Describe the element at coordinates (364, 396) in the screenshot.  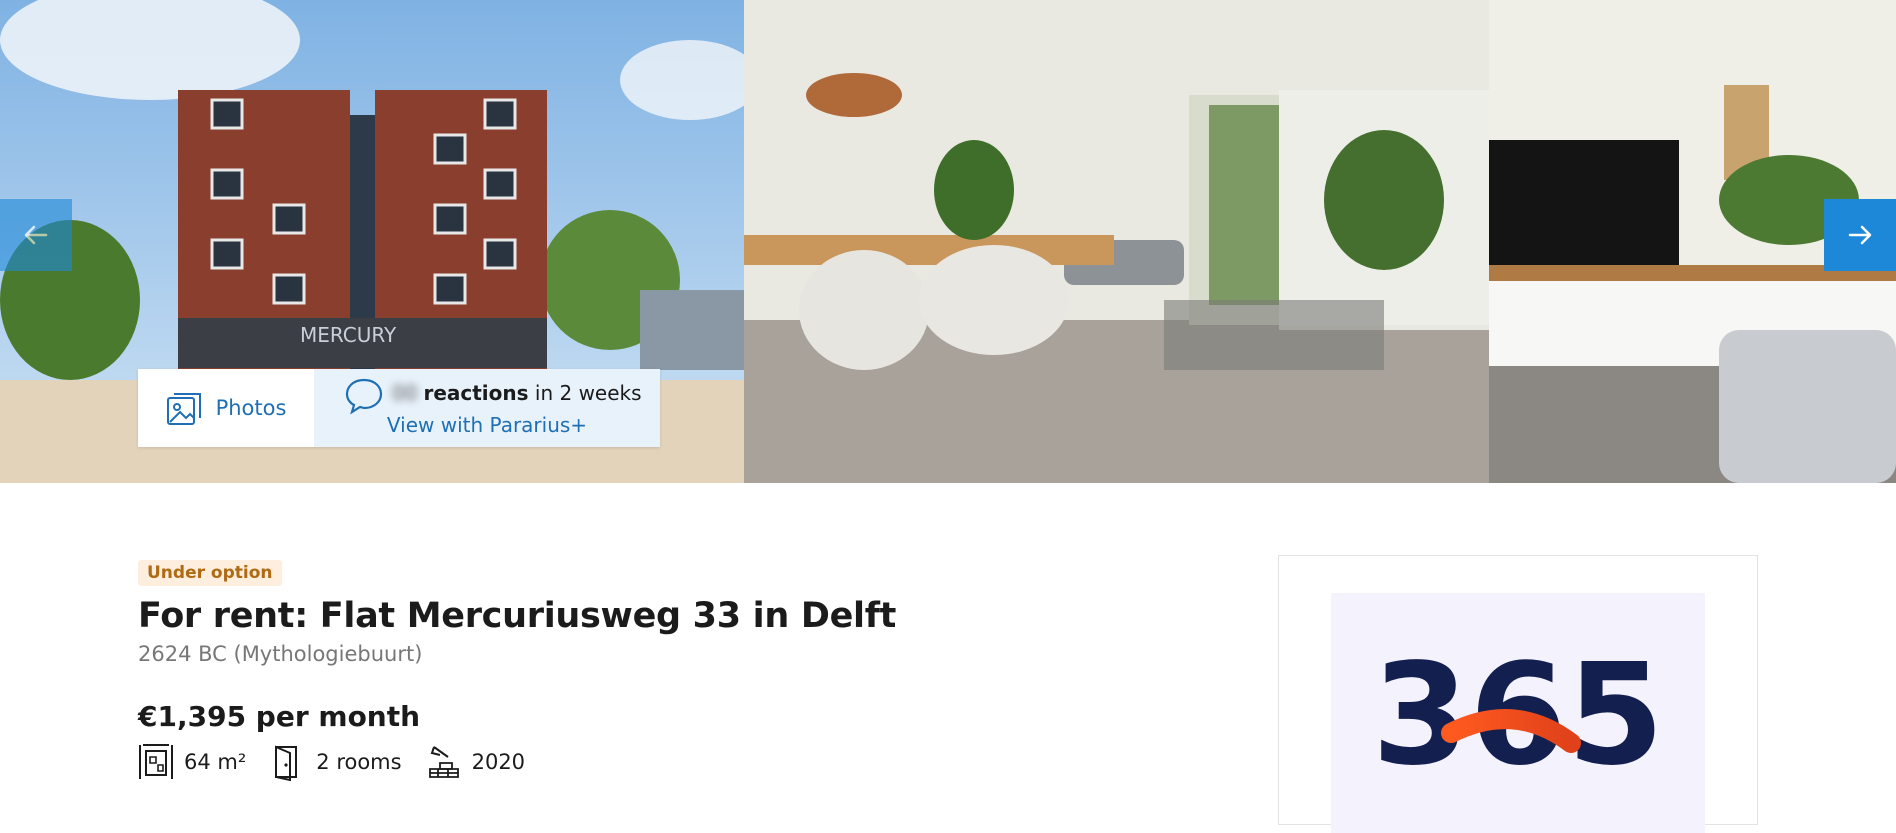
I see `chat-bubble-icon` at that location.